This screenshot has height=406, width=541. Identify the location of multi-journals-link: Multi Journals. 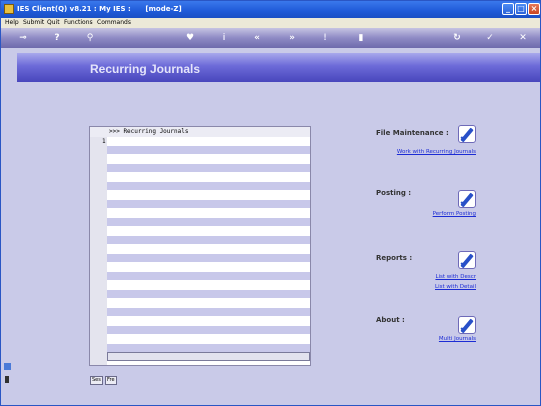
(457, 339).